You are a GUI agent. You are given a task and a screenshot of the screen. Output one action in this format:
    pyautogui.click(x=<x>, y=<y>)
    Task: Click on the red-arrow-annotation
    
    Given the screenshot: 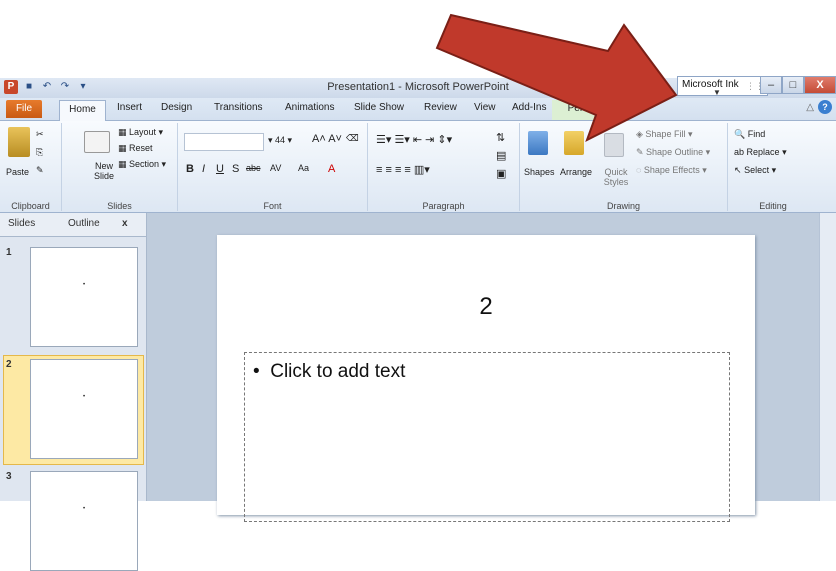 What is the action you would take?
    pyautogui.click(x=556, y=78)
    